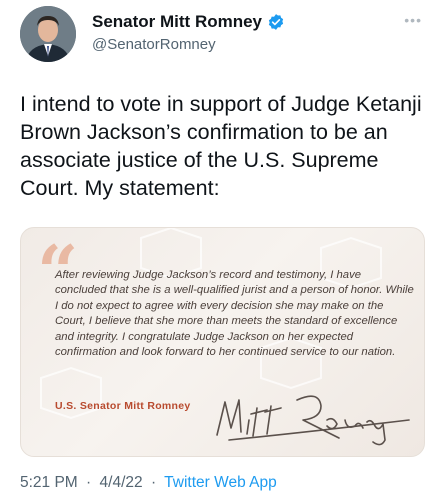  Describe the element at coordinates (177, 22) in the screenshot. I see `author-display-name: Senator Mitt Romney` at that location.